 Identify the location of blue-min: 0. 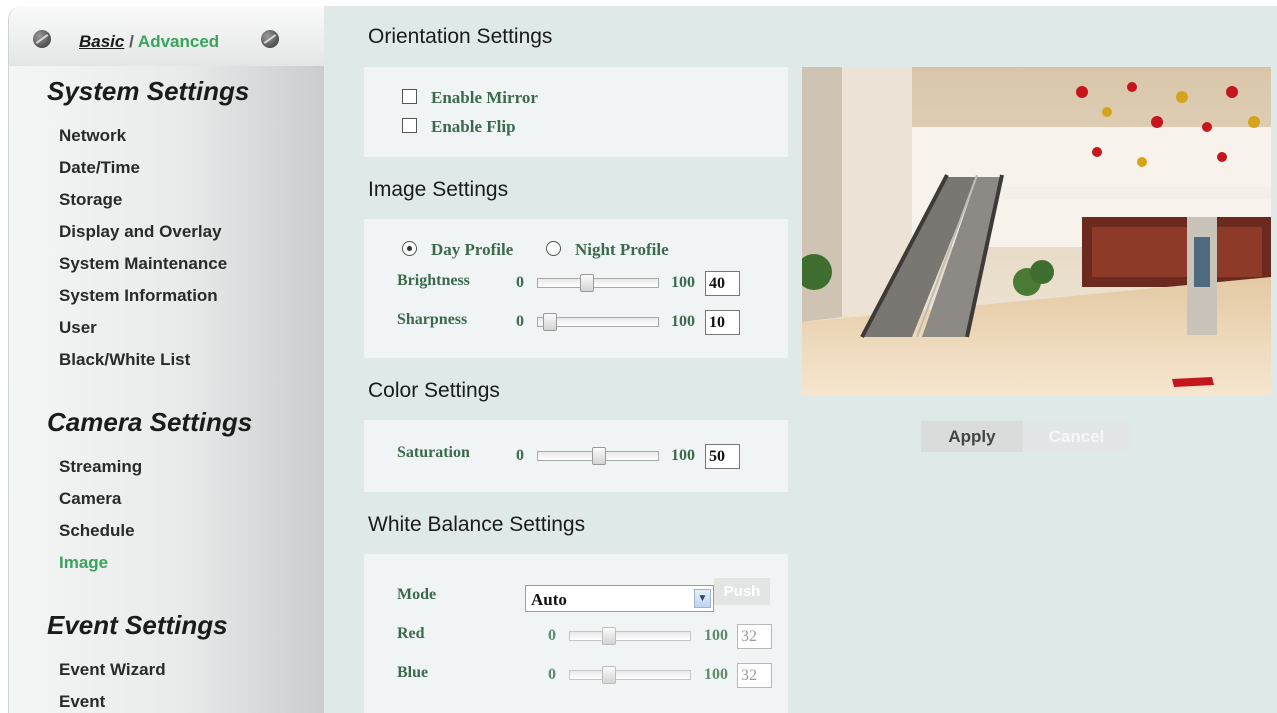
(552, 674).